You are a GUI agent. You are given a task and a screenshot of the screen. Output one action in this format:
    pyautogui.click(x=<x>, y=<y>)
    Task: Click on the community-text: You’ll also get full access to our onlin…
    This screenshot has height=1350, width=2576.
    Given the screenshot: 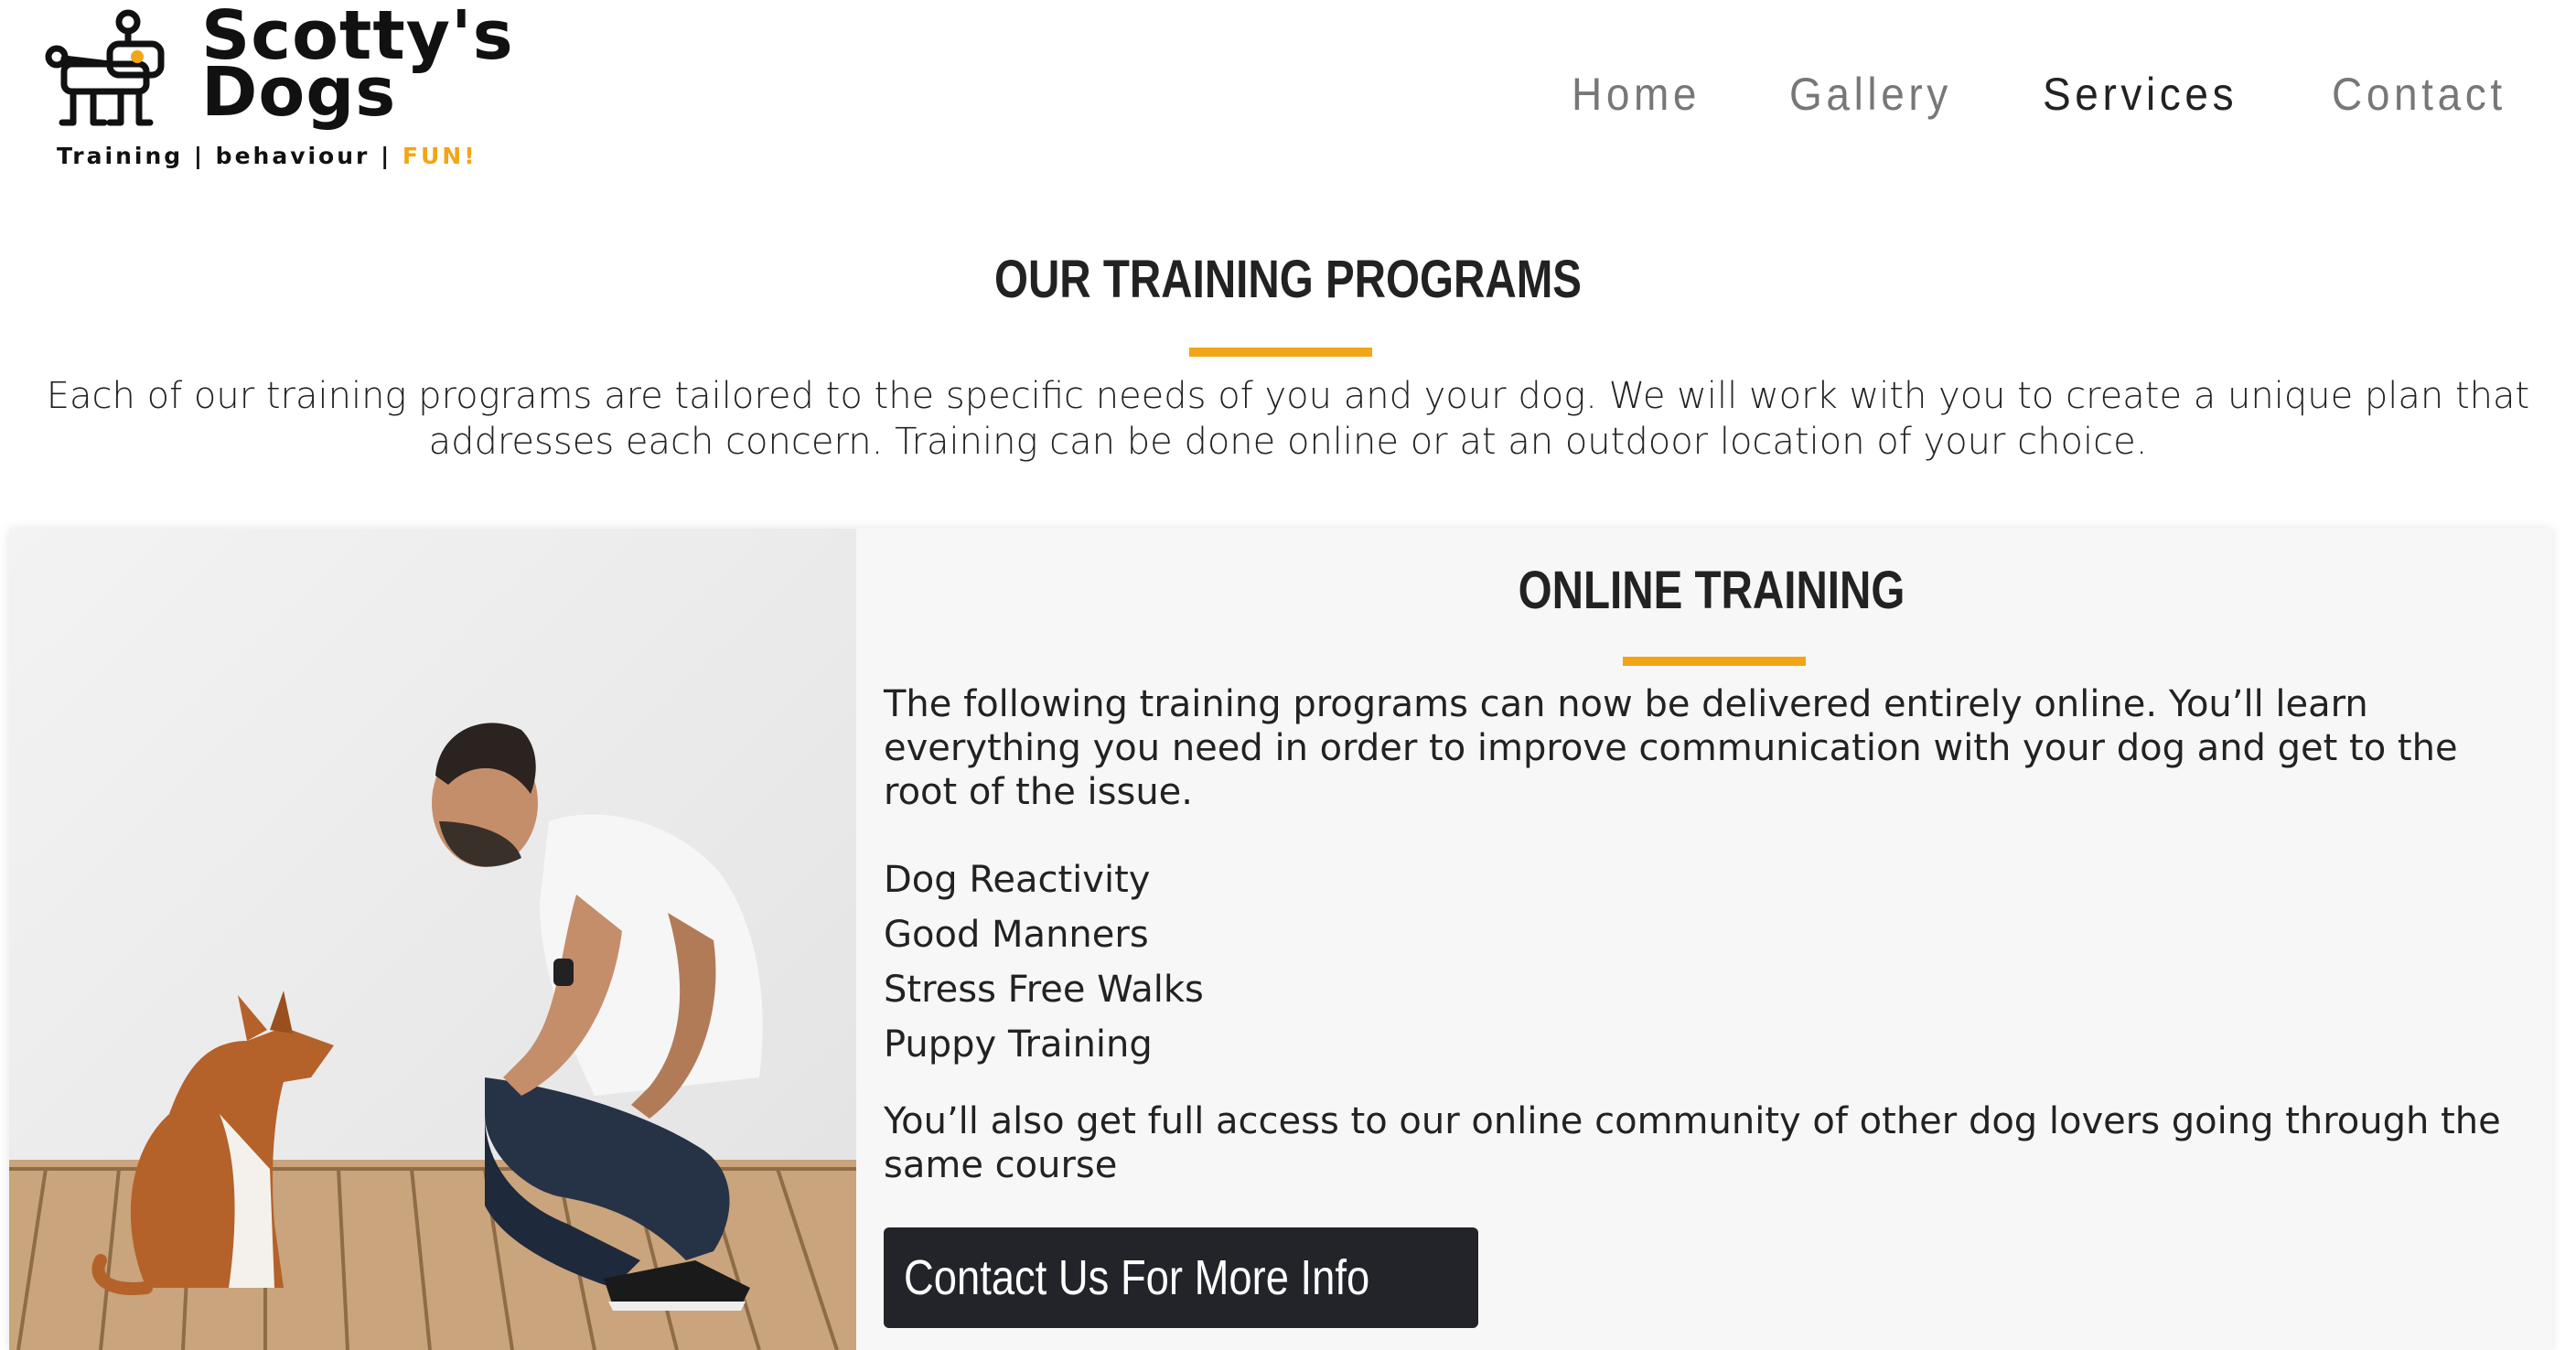 What is the action you would take?
    pyautogui.click(x=1693, y=1143)
    